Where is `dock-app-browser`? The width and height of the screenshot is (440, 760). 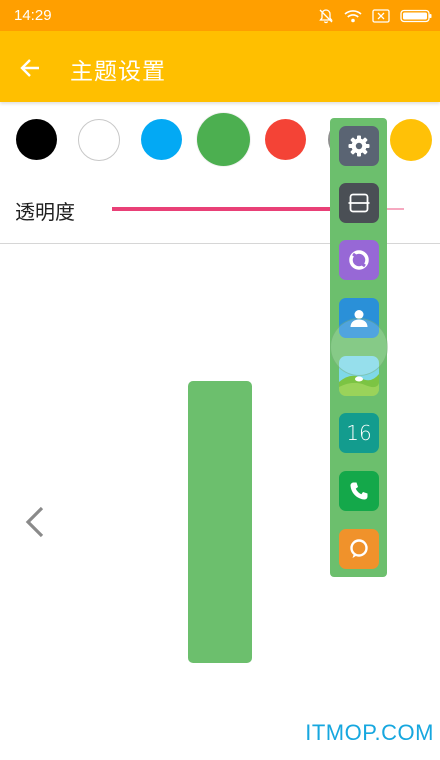
dock-app-browser is located at coordinates (359, 260).